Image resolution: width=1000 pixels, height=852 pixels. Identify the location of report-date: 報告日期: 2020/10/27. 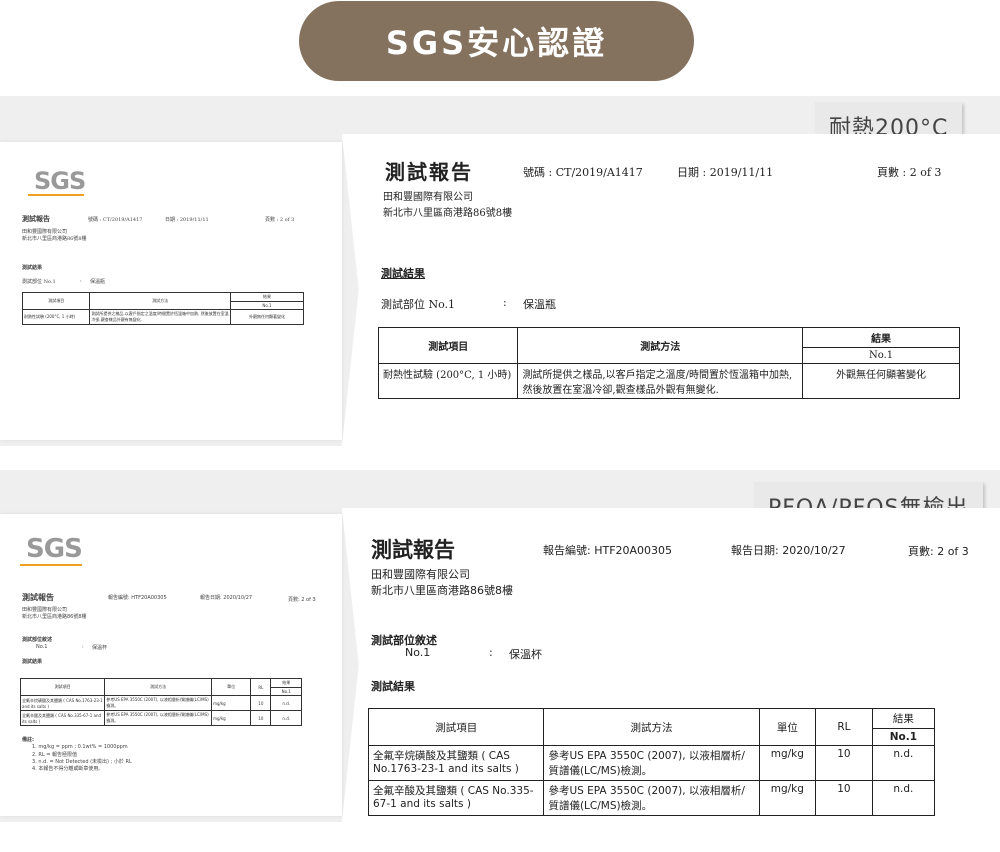
(788, 550).